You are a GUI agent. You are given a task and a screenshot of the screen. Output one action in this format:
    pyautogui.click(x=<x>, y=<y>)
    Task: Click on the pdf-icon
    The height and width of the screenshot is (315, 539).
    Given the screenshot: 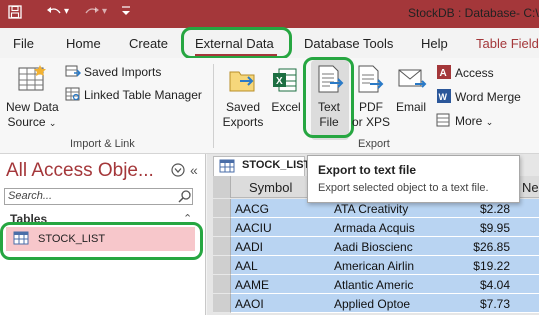 What is the action you would take?
    pyautogui.click(x=370, y=80)
    